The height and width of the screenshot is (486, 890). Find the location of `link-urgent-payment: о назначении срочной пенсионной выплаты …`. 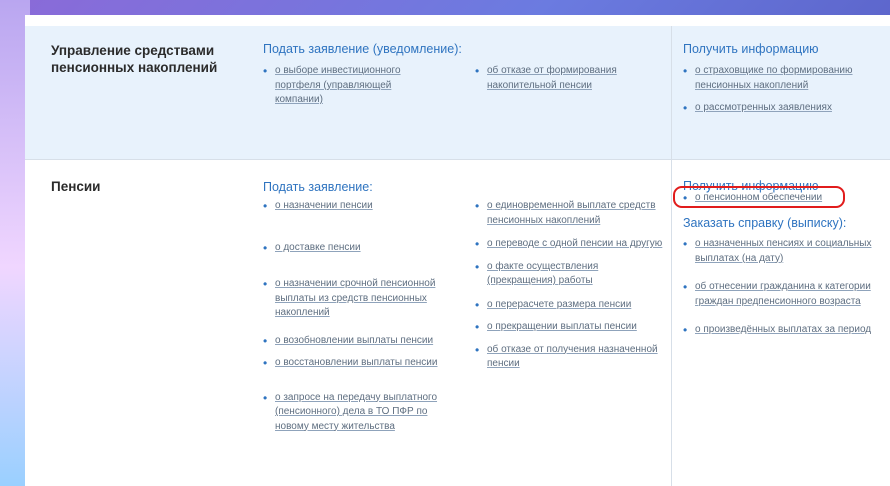

link-urgent-payment: о назначении срочной пенсионной выплаты … is located at coordinates (355, 298).